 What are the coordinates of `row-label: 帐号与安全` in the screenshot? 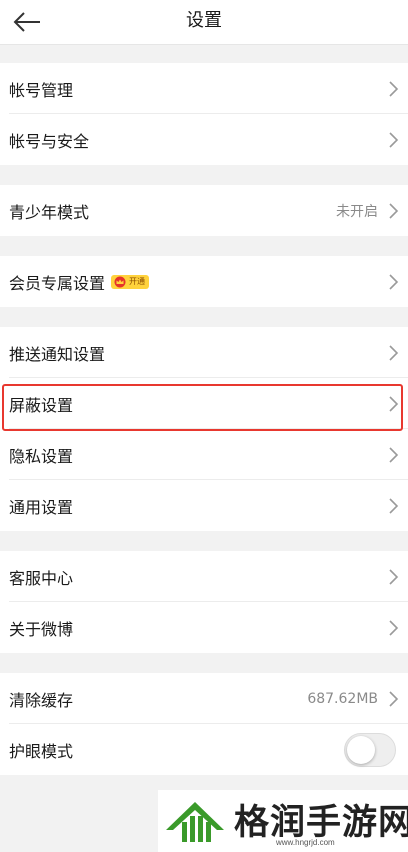 It's located at (49, 141).